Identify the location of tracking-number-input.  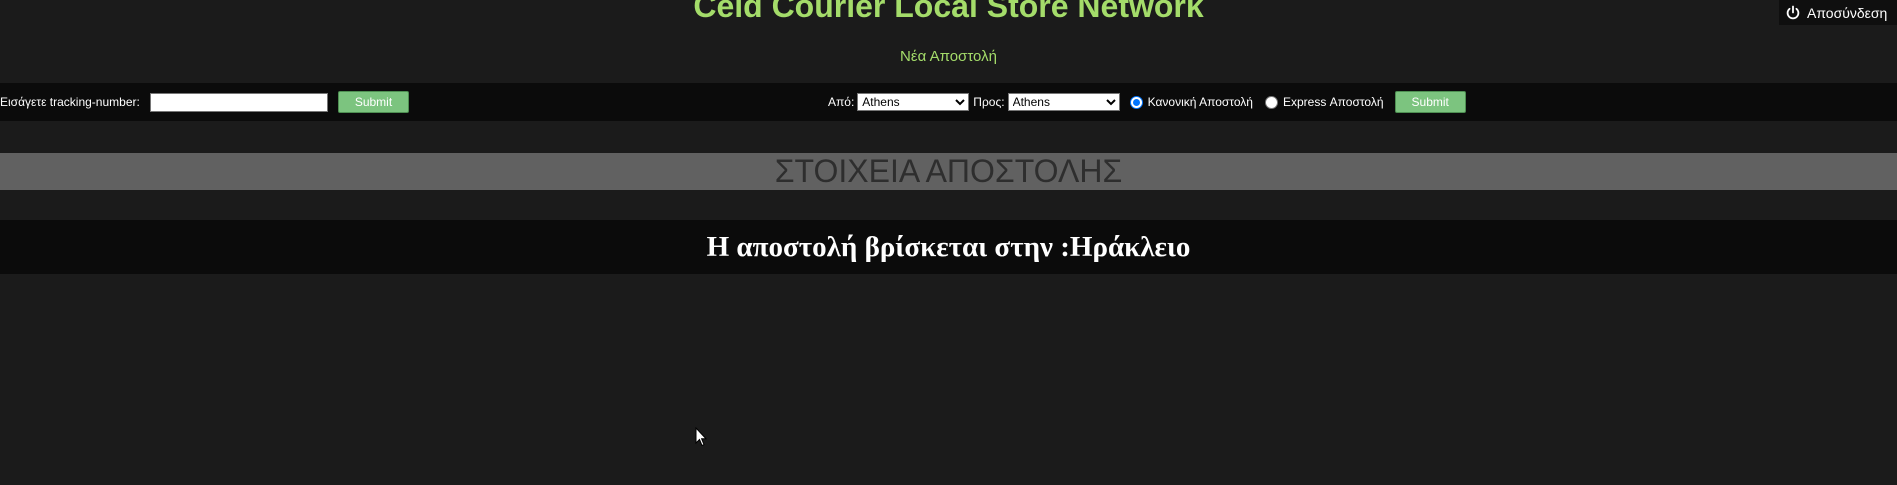
(238, 102).